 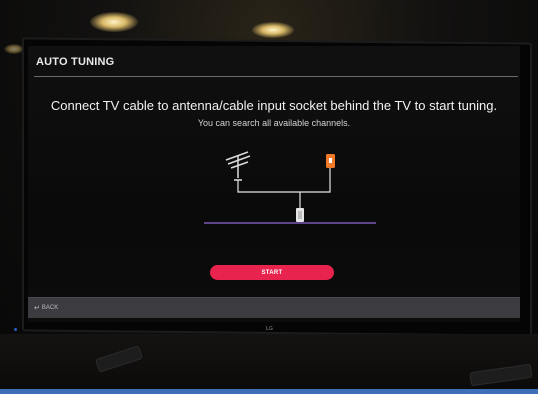 I want to click on cable-connector-icon, so click(x=300, y=215).